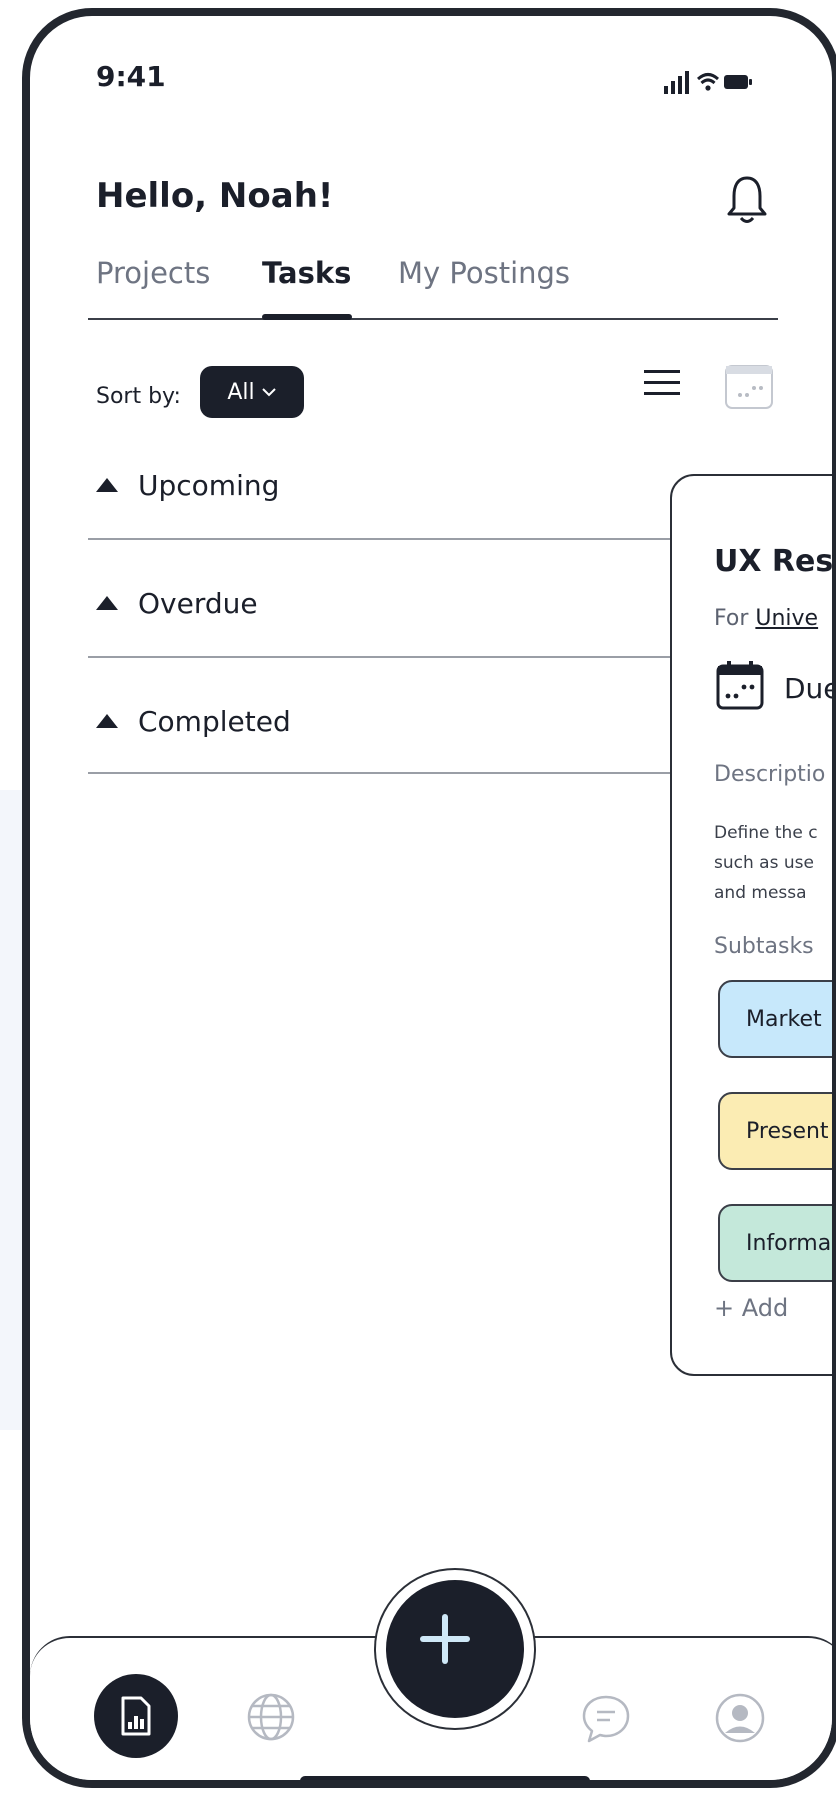 The height and width of the screenshot is (1795, 836). Describe the element at coordinates (396, 603) in the screenshot. I see `section-overdue: Overdue` at that location.